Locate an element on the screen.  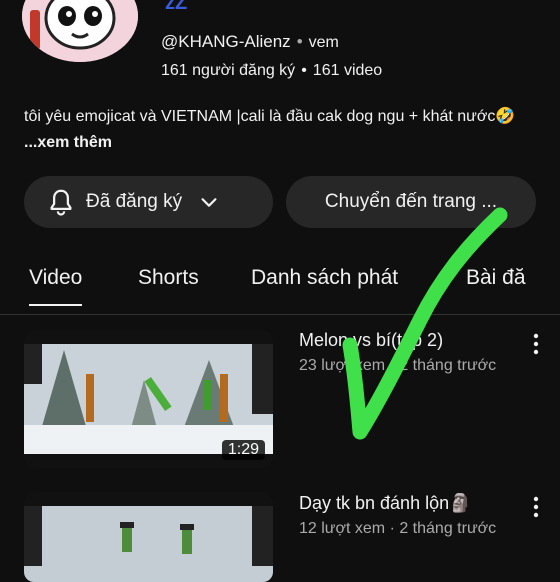
tab-posts: Bài đă is located at coordinates (496, 278).